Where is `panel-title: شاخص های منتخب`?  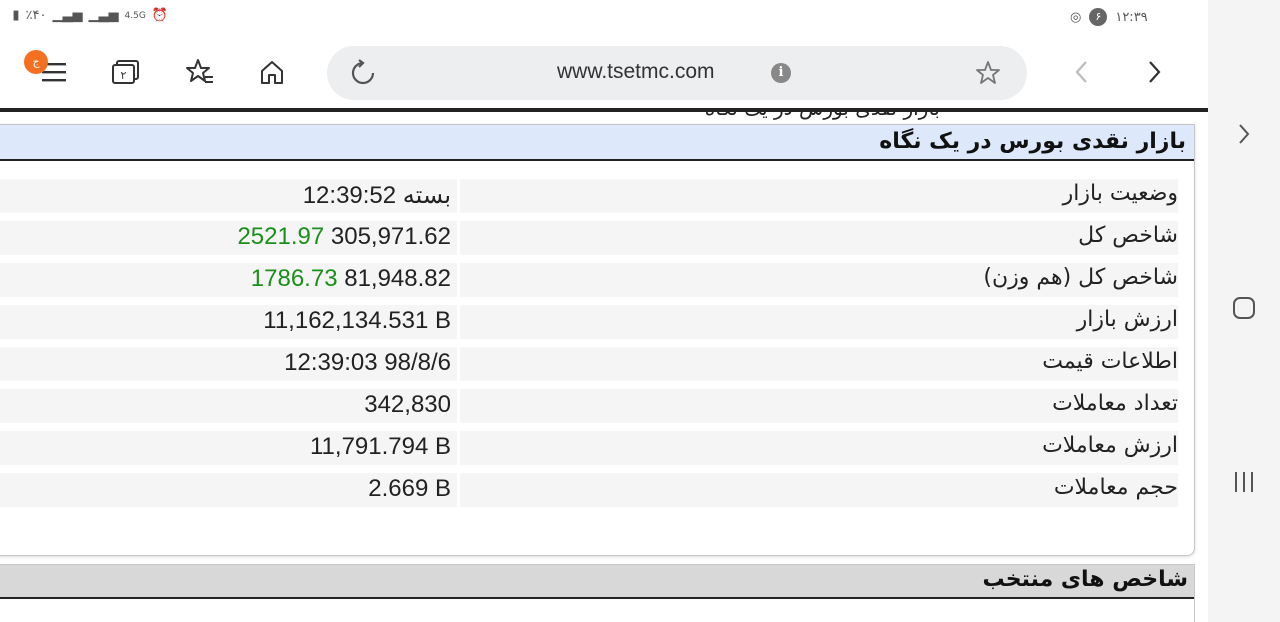
panel-title: شاخص های منتخب is located at coordinates (1085, 579).